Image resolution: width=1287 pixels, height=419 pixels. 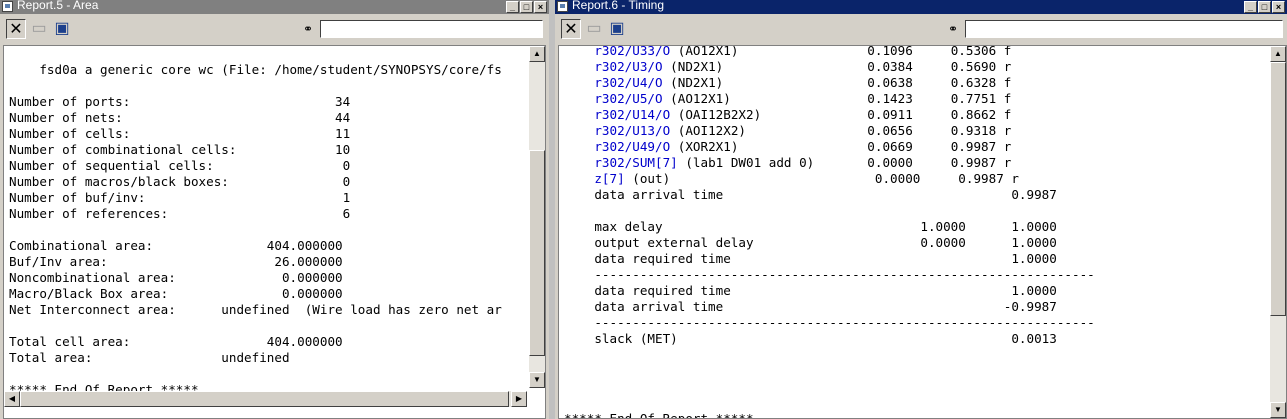 I want to click on scroll-left-arrow-icon: ◀, so click(x=12, y=399).